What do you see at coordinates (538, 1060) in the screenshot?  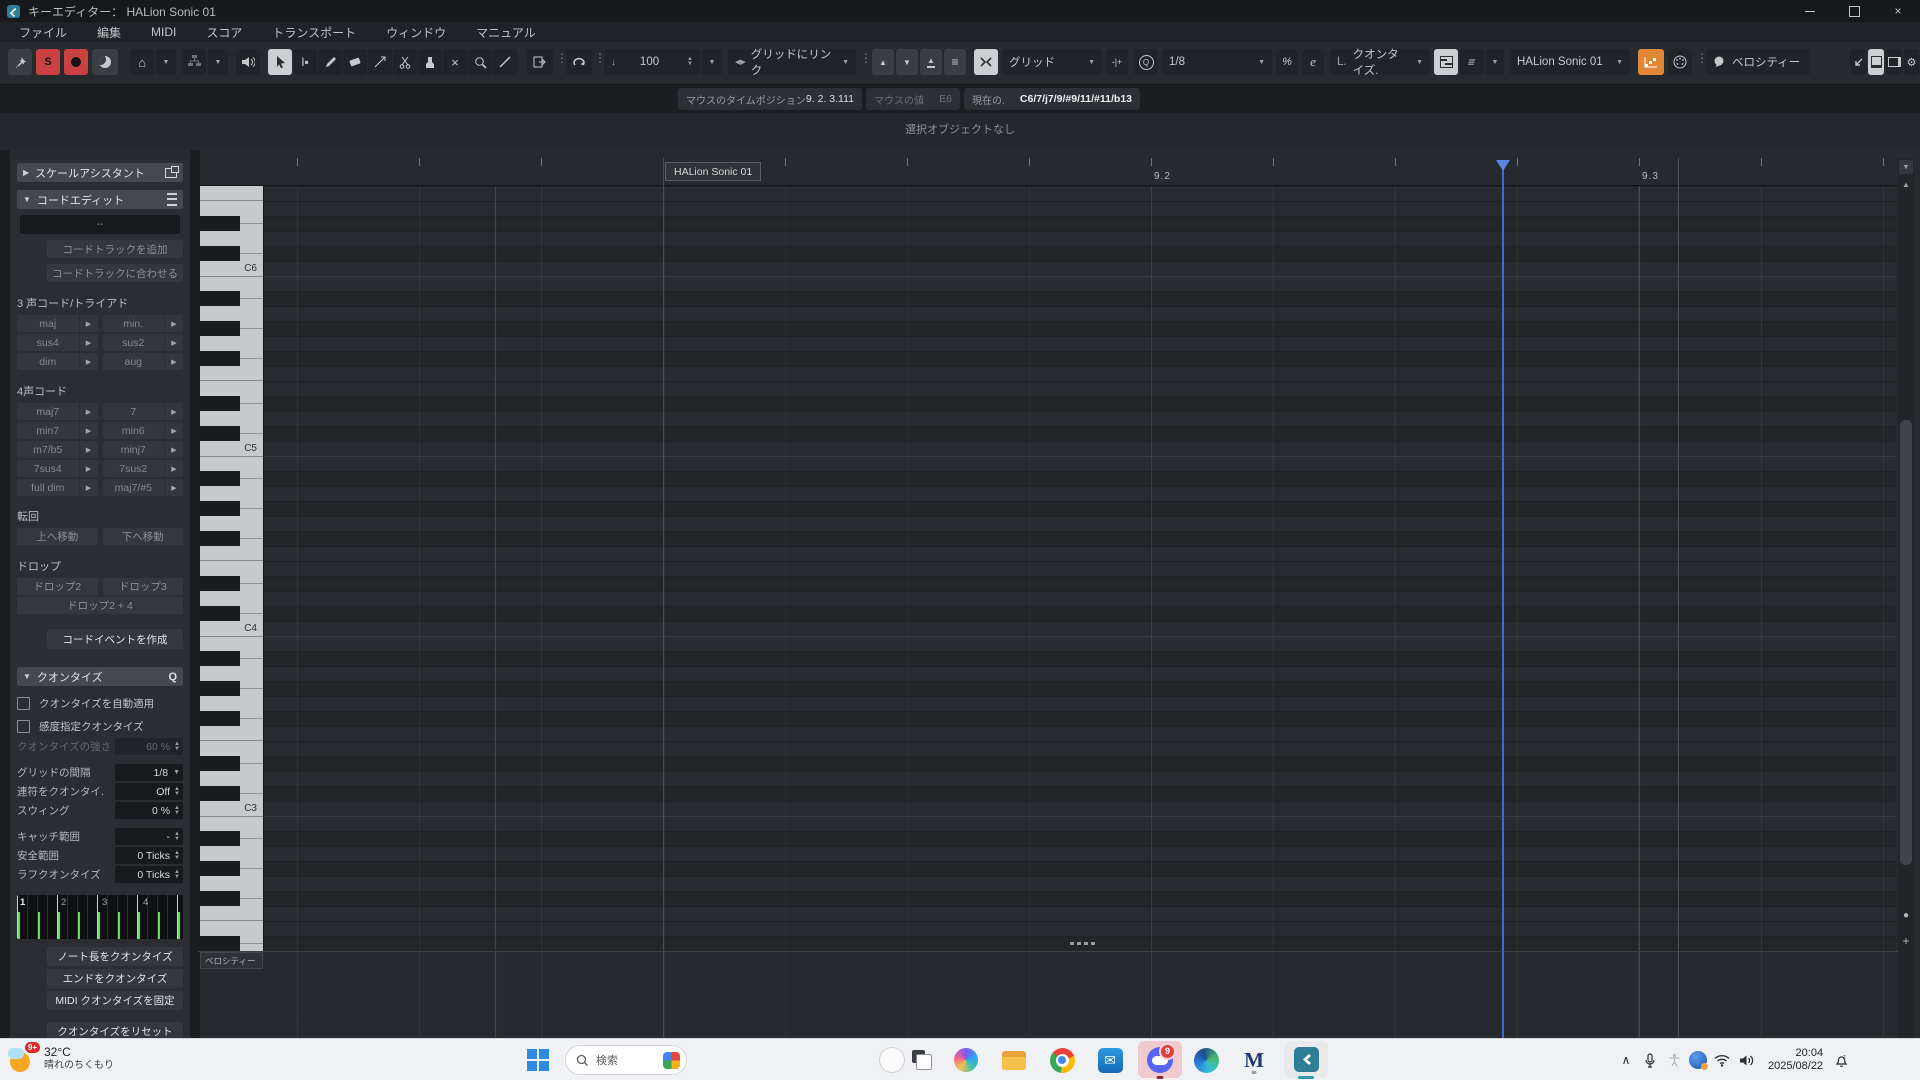 I see `start-button` at bounding box center [538, 1060].